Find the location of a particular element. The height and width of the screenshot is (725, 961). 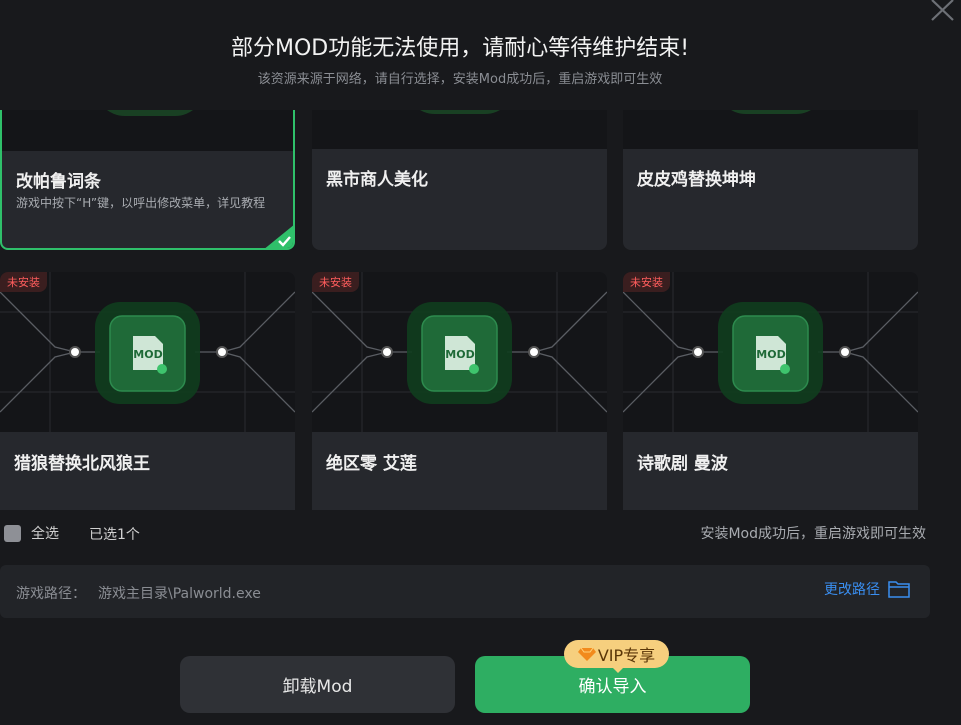

mod-card-title: 绝区零 艾莲 is located at coordinates (371, 464).